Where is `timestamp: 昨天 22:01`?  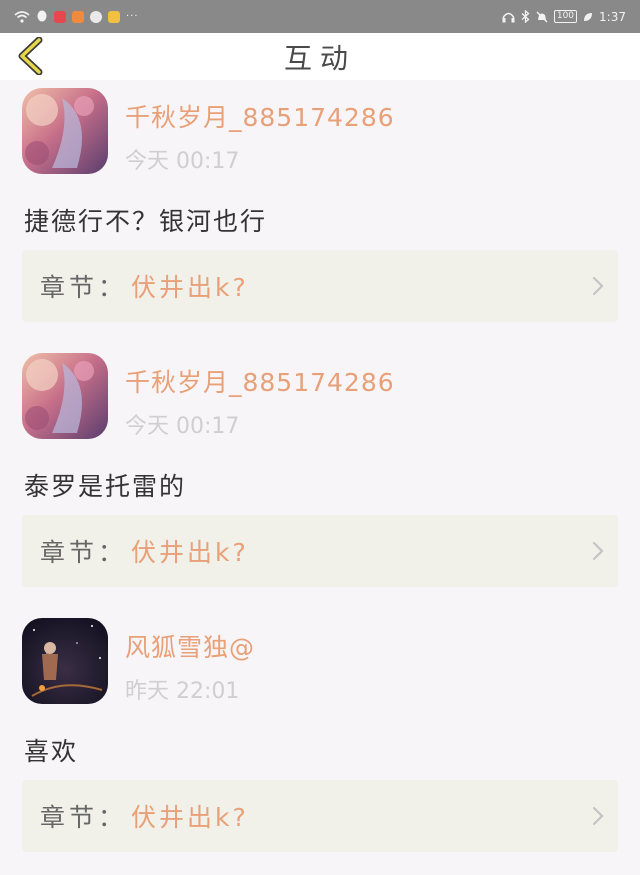 timestamp: 昨天 22:01 is located at coordinates (182, 691).